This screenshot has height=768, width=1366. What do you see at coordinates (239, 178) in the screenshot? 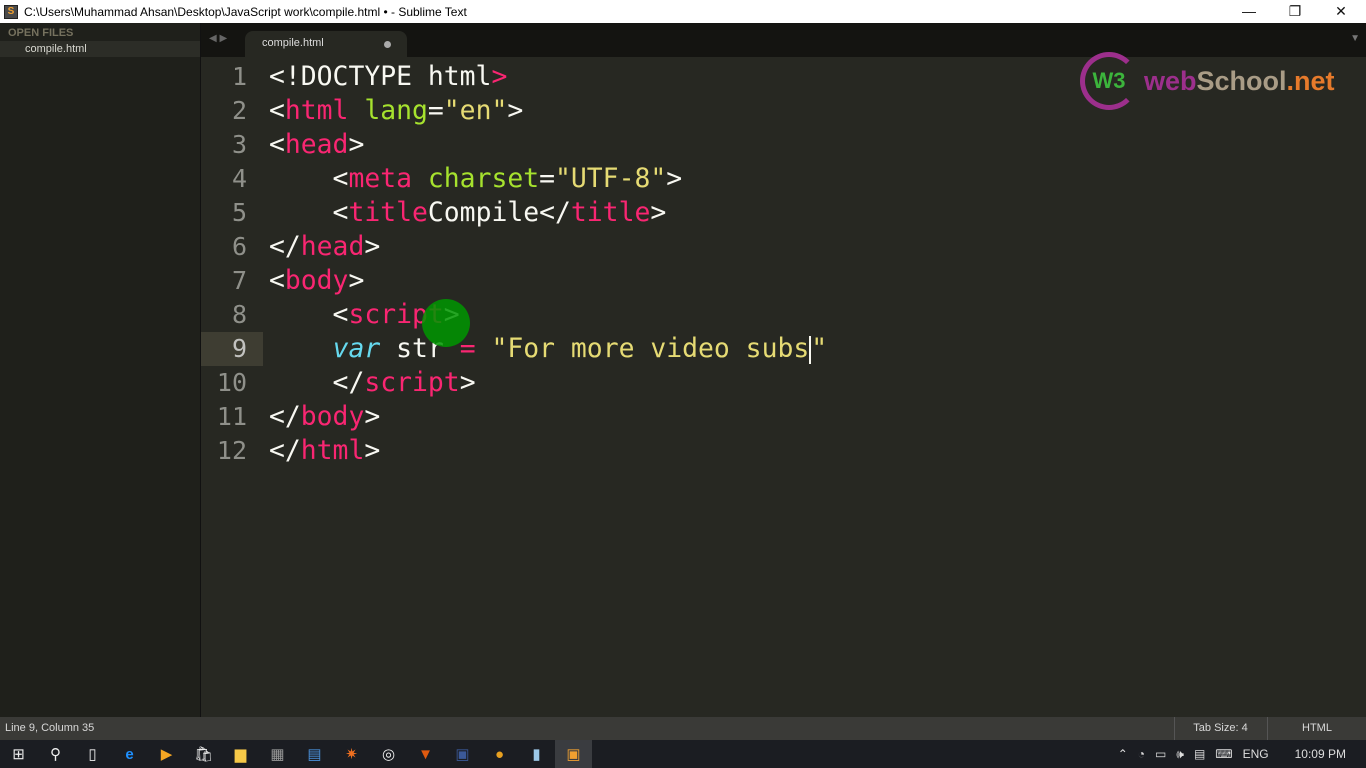
I see `line-number: 4` at bounding box center [239, 178].